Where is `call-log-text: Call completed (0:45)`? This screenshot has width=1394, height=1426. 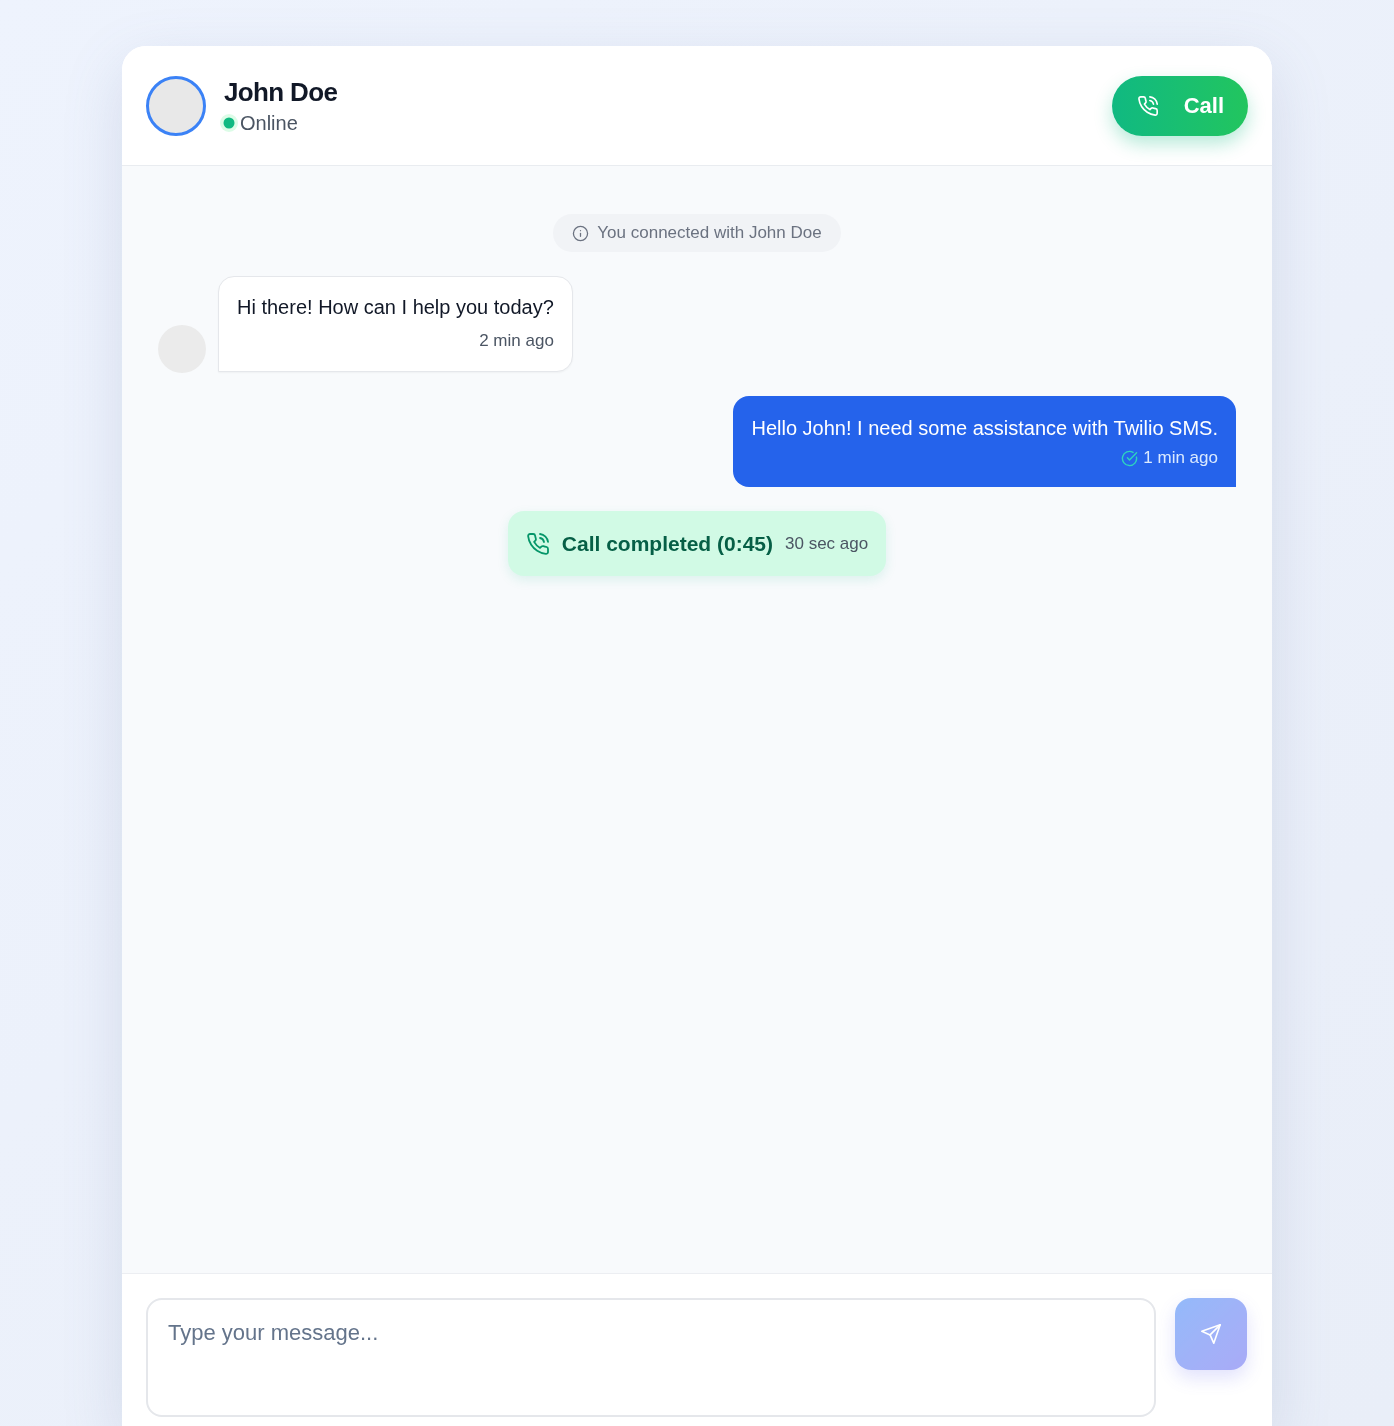 call-log-text: Call completed (0:45) is located at coordinates (667, 543).